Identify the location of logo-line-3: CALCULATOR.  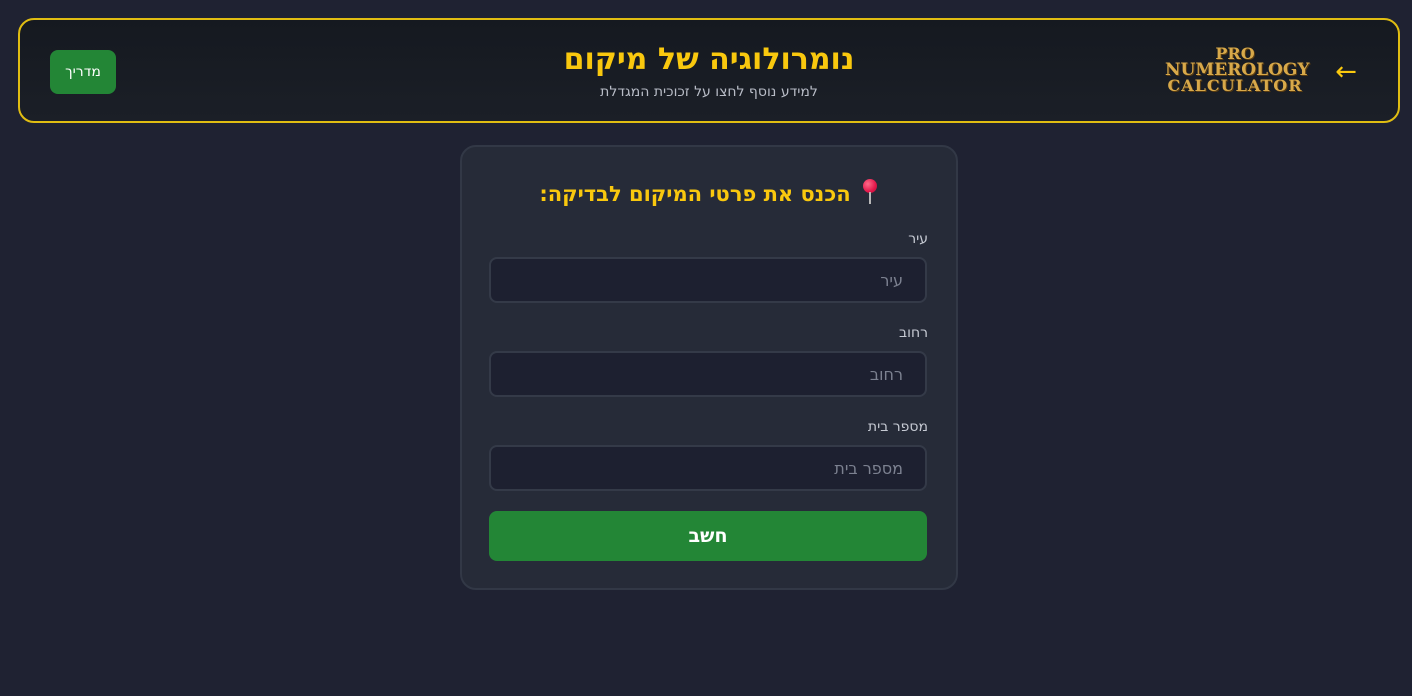
(1235, 85).